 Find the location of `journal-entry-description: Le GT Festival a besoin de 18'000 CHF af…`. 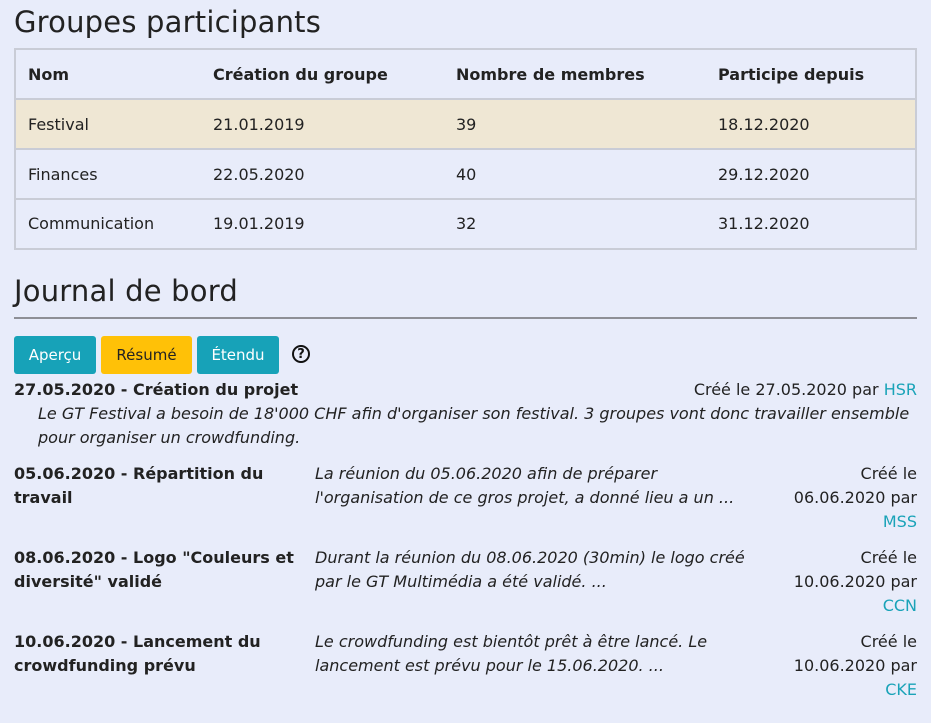

journal-entry-description: Le GT Festival a besoin de 18'000 CHF af… is located at coordinates (474, 425).